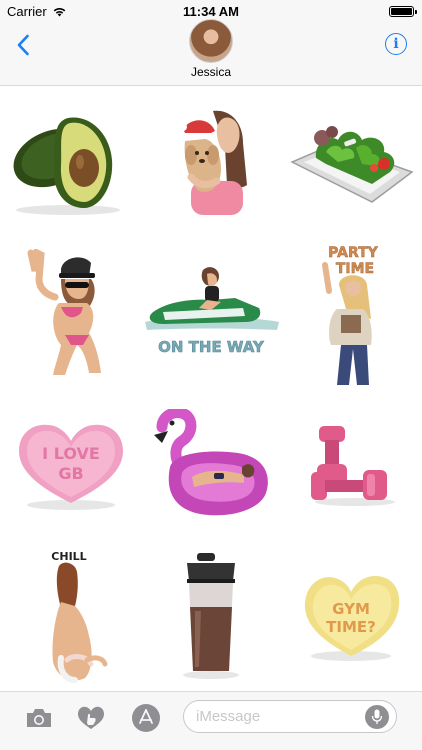  Describe the element at coordinates (290, 716) in the screenshot. I see `imessage-input: iMessage` at that location.